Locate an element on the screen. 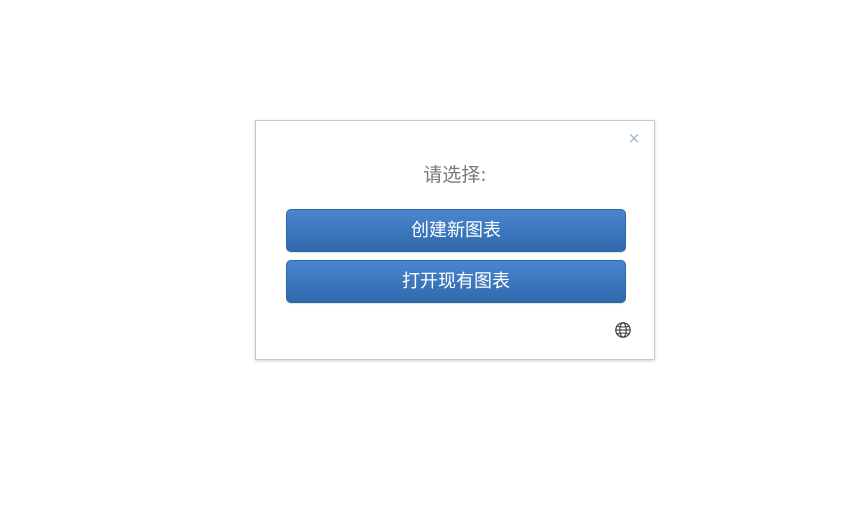 This screenshot has height=511, width=842. open-existing-chart-button: 打开现有图表 is located at coordinates (456, 281).